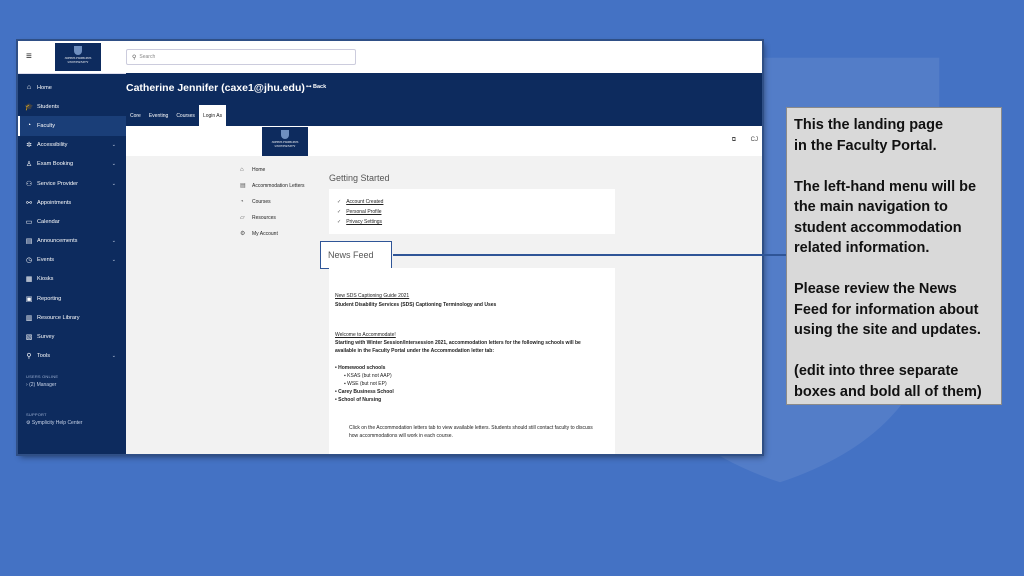  Describe the element at coordinates (364, 222) in the screenshot. I see `getting-started-link: Privacy Settings` at that location.